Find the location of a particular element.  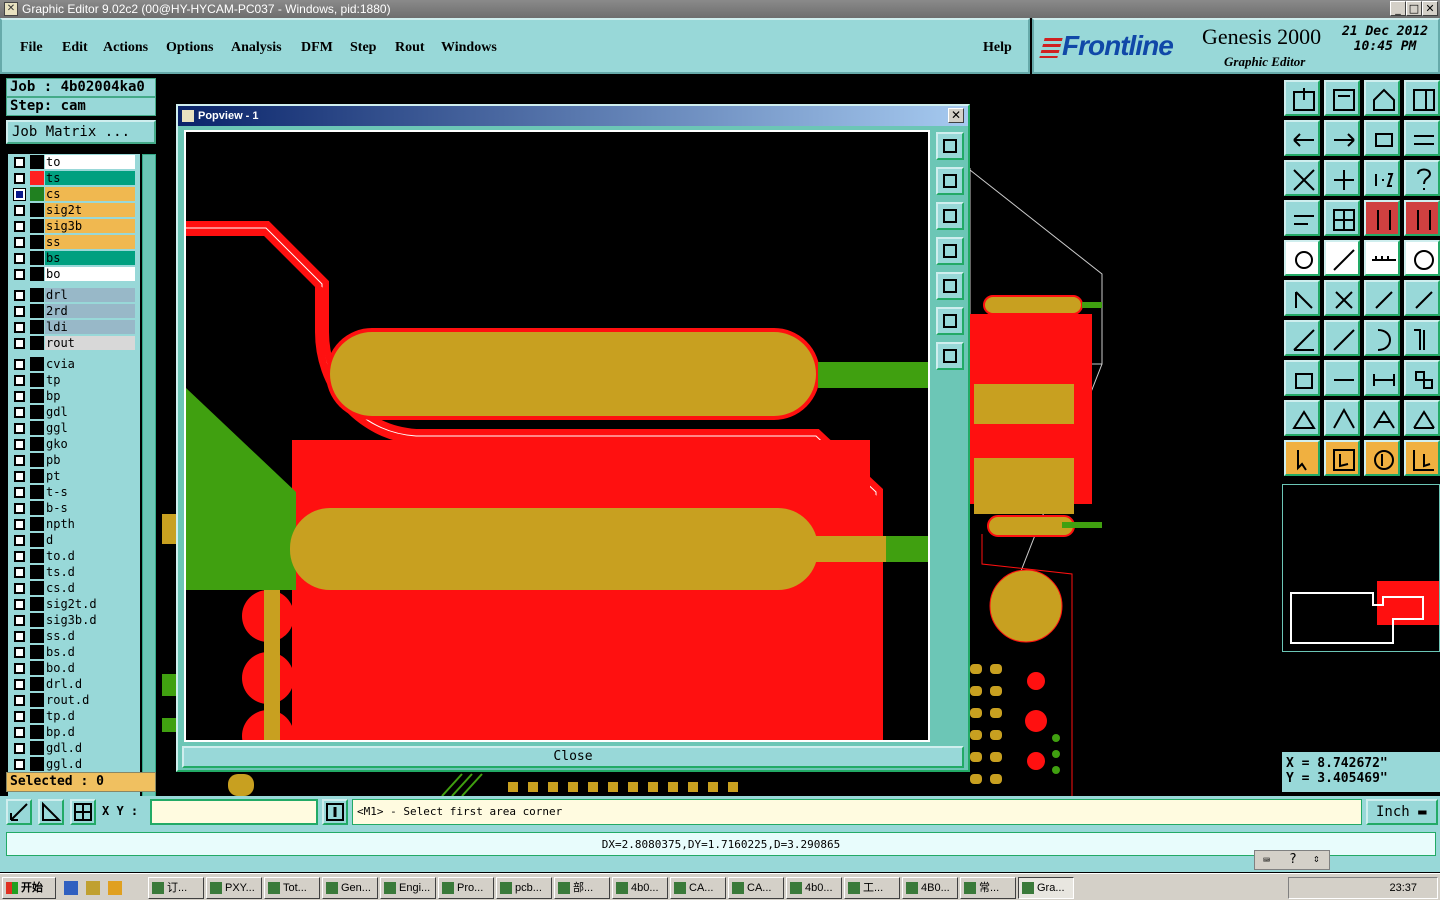

triangle-3-tool-button is located at coordinates (1382, 418).